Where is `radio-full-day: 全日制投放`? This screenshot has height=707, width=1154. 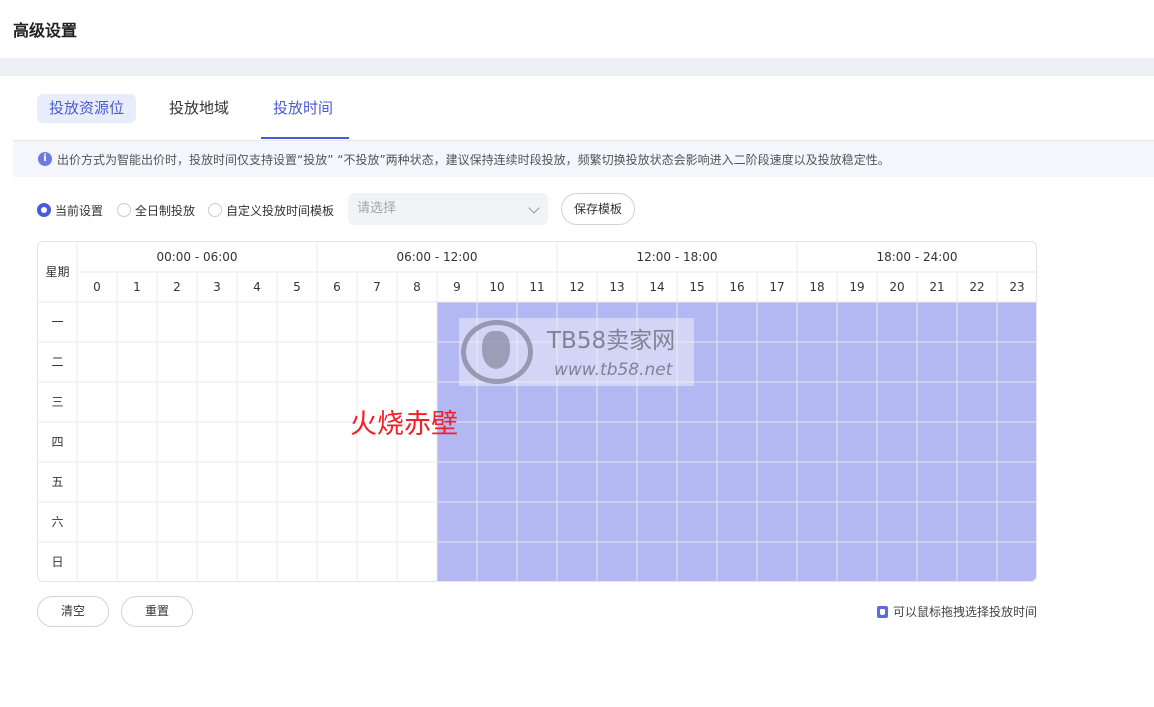 radio-full-day: 全日制投放 is located at coordinates (156, 210).